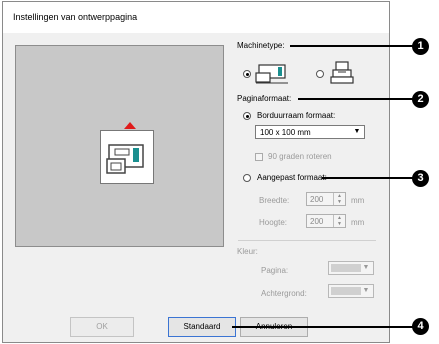 The height and width of the screenshot is (344, 439). What do you see at coordinates (296, 115) in the screenshot?
I see `hoop-size-label: Borduurraam formaat:` at bounding box center [296, 115].